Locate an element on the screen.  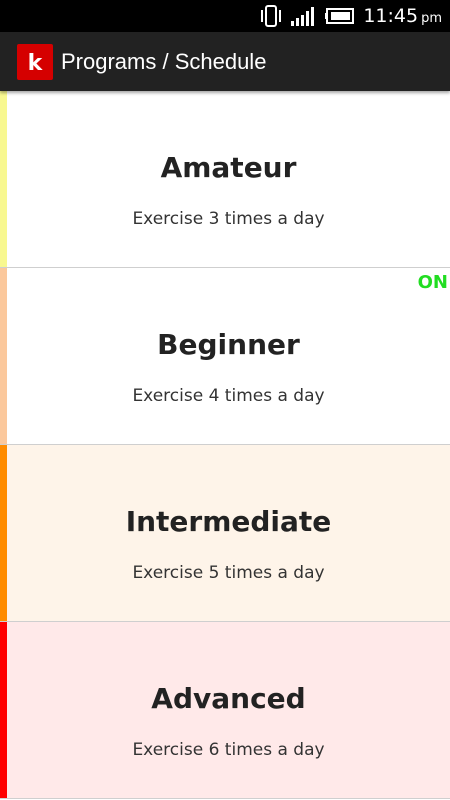
status-icons: 11:45 pm is located at coordinates (350, 16).